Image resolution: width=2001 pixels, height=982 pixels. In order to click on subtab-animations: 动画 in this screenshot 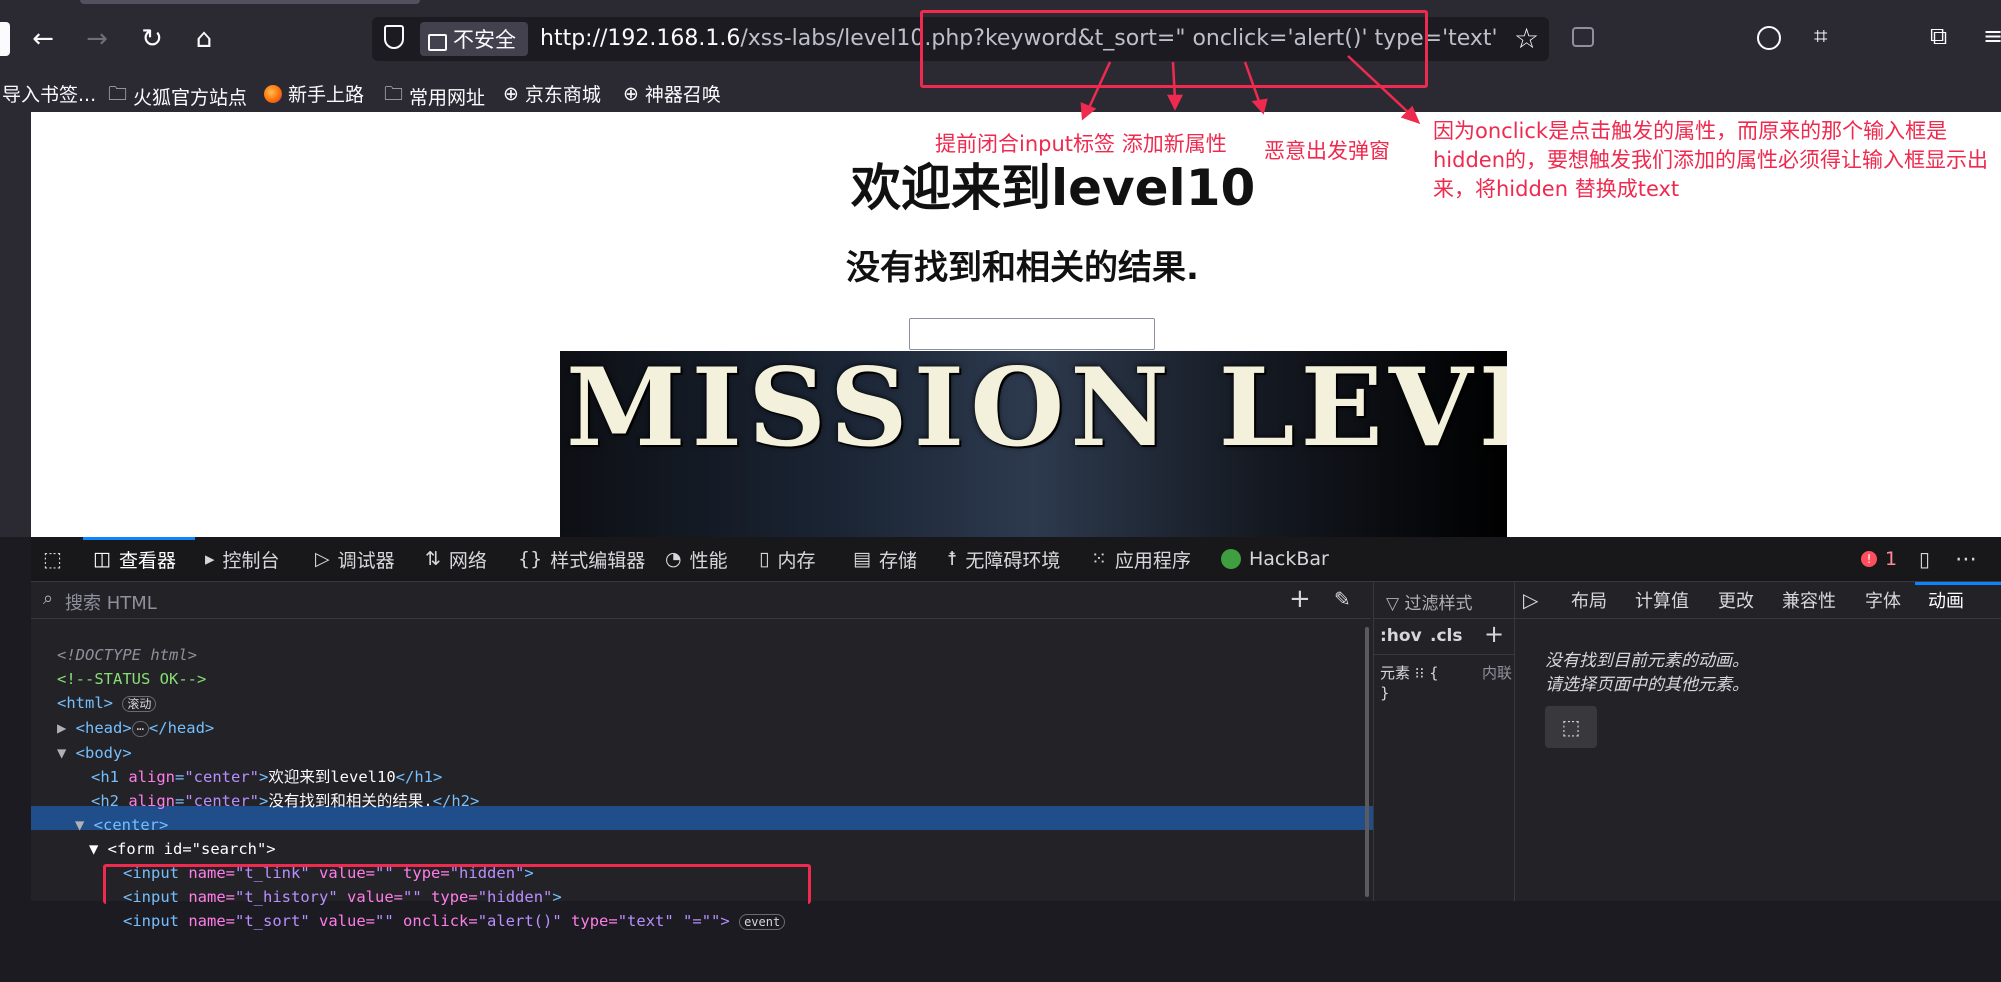, I will do `click(1946, 600)`.